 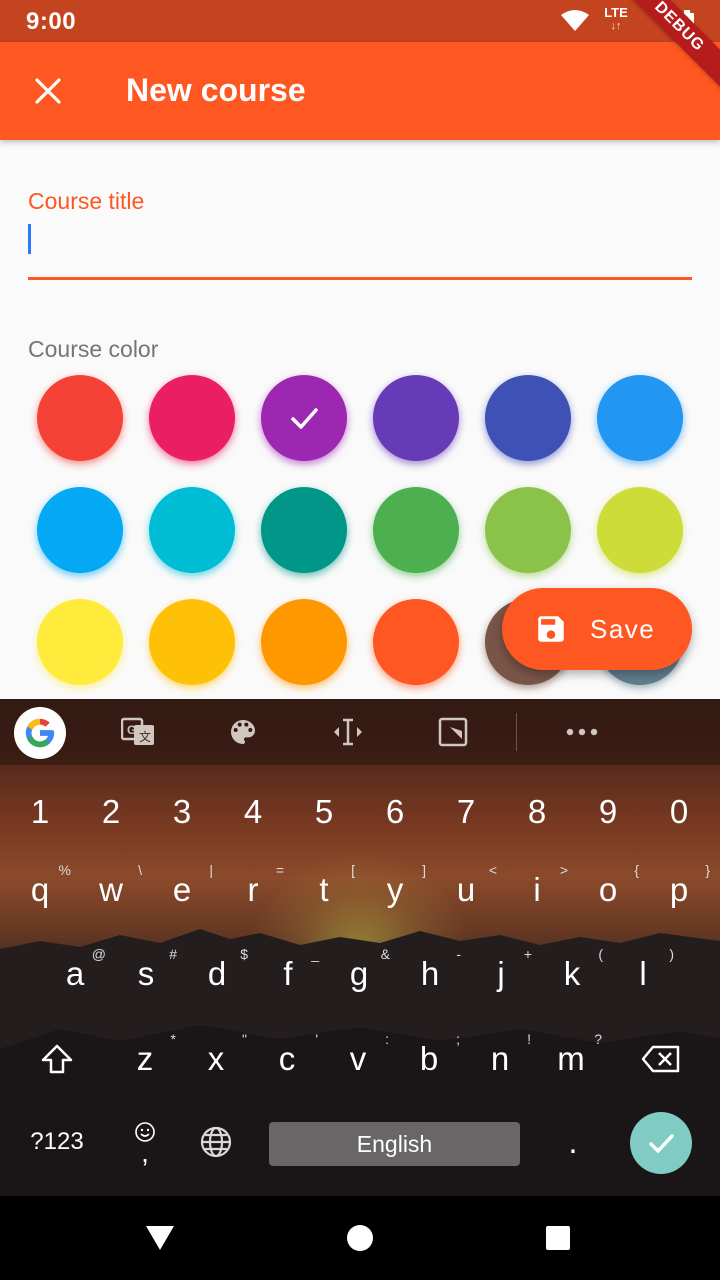 I want to click on key-label: q, so click(x=40, y=889).